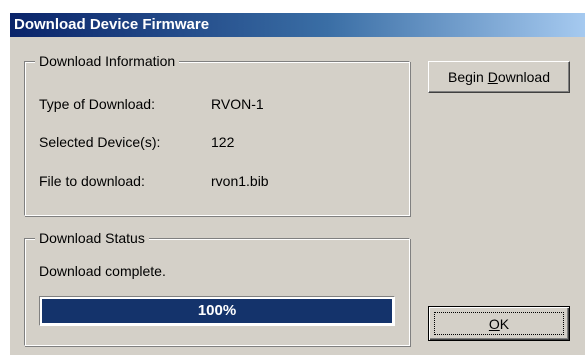  What do you see at coordinates (223, 142) in the screenshot?
I see `selected-devices-value: 122` at bounding box center [223, 142].